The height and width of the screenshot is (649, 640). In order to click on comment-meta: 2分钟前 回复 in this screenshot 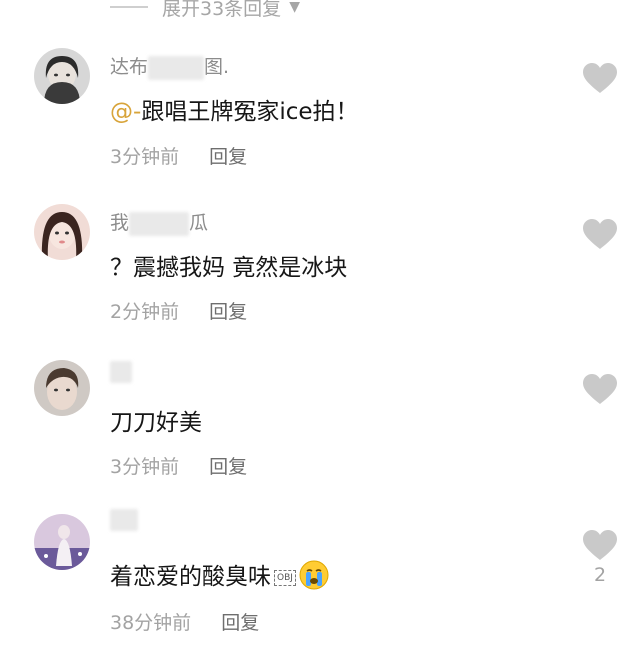, I will do `click(178, 310)`.